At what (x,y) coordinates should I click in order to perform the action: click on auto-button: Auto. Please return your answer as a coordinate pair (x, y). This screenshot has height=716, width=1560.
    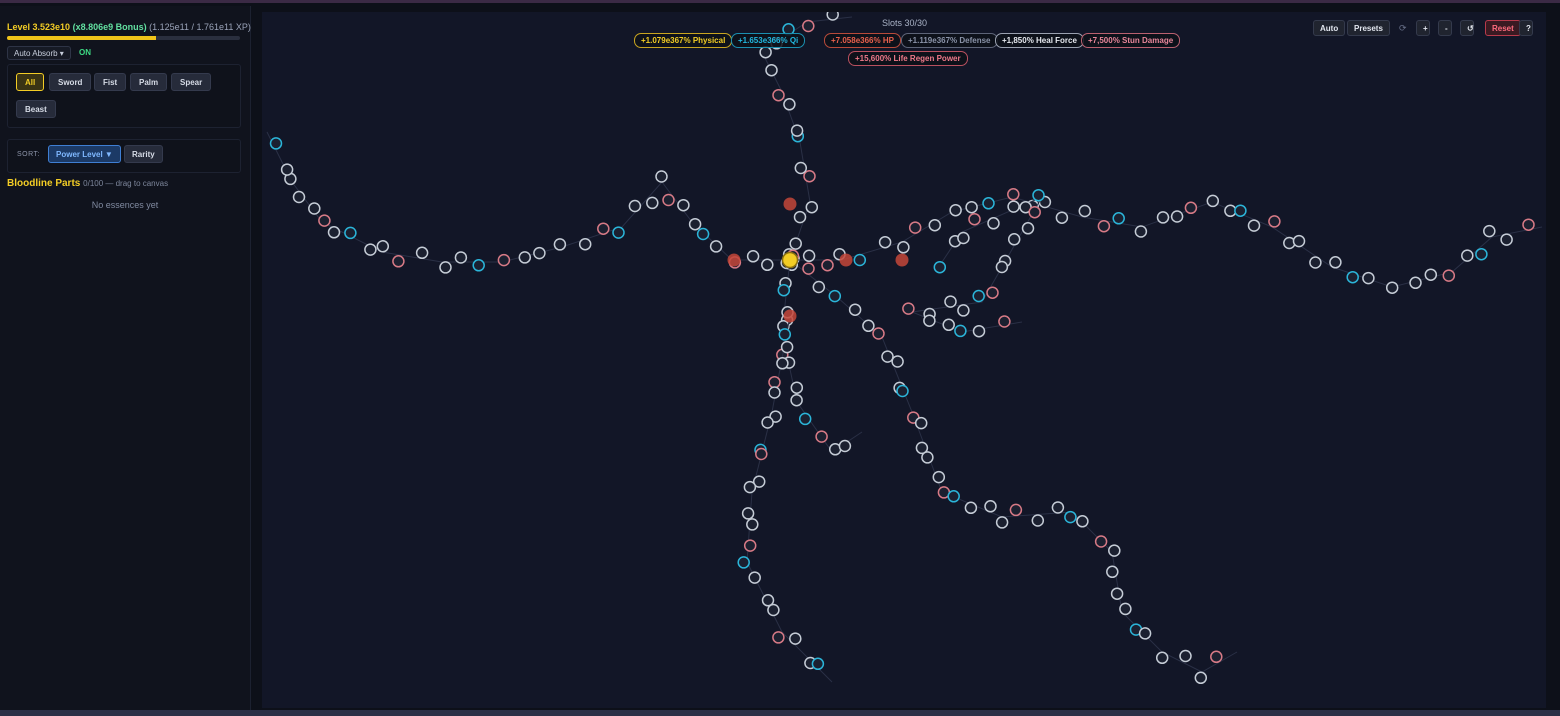
    Looking at the image, I should click on (1329, 28).